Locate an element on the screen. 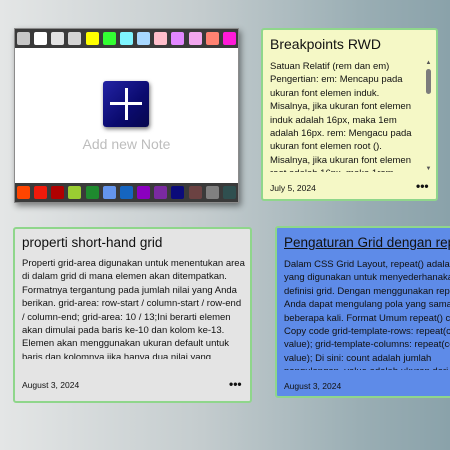 The width and height of the screenshot is (450, 450). color-swatch-red is located at coordinates (41, 192).